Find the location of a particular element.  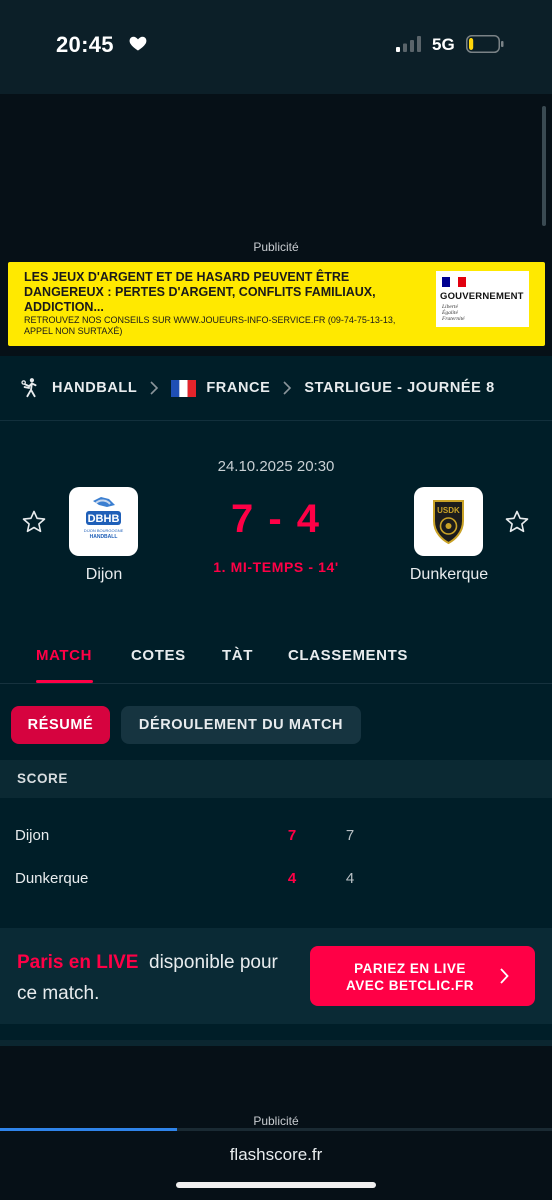

page-load-progress-fill is located at coordinates (88, 1129).